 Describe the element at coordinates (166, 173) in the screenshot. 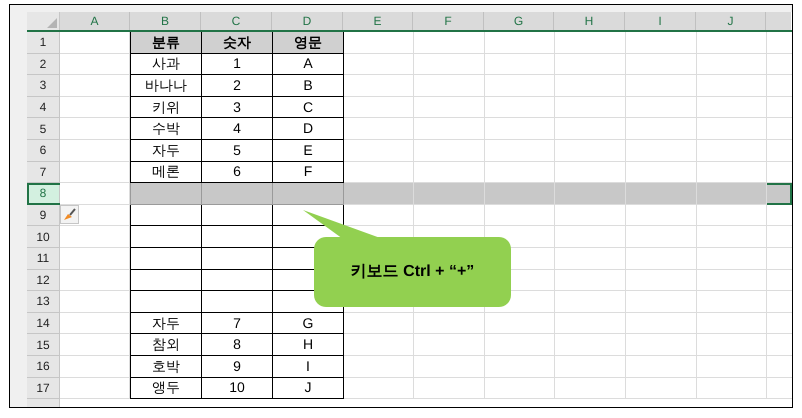

I see `table-cell: 메론` at that location.